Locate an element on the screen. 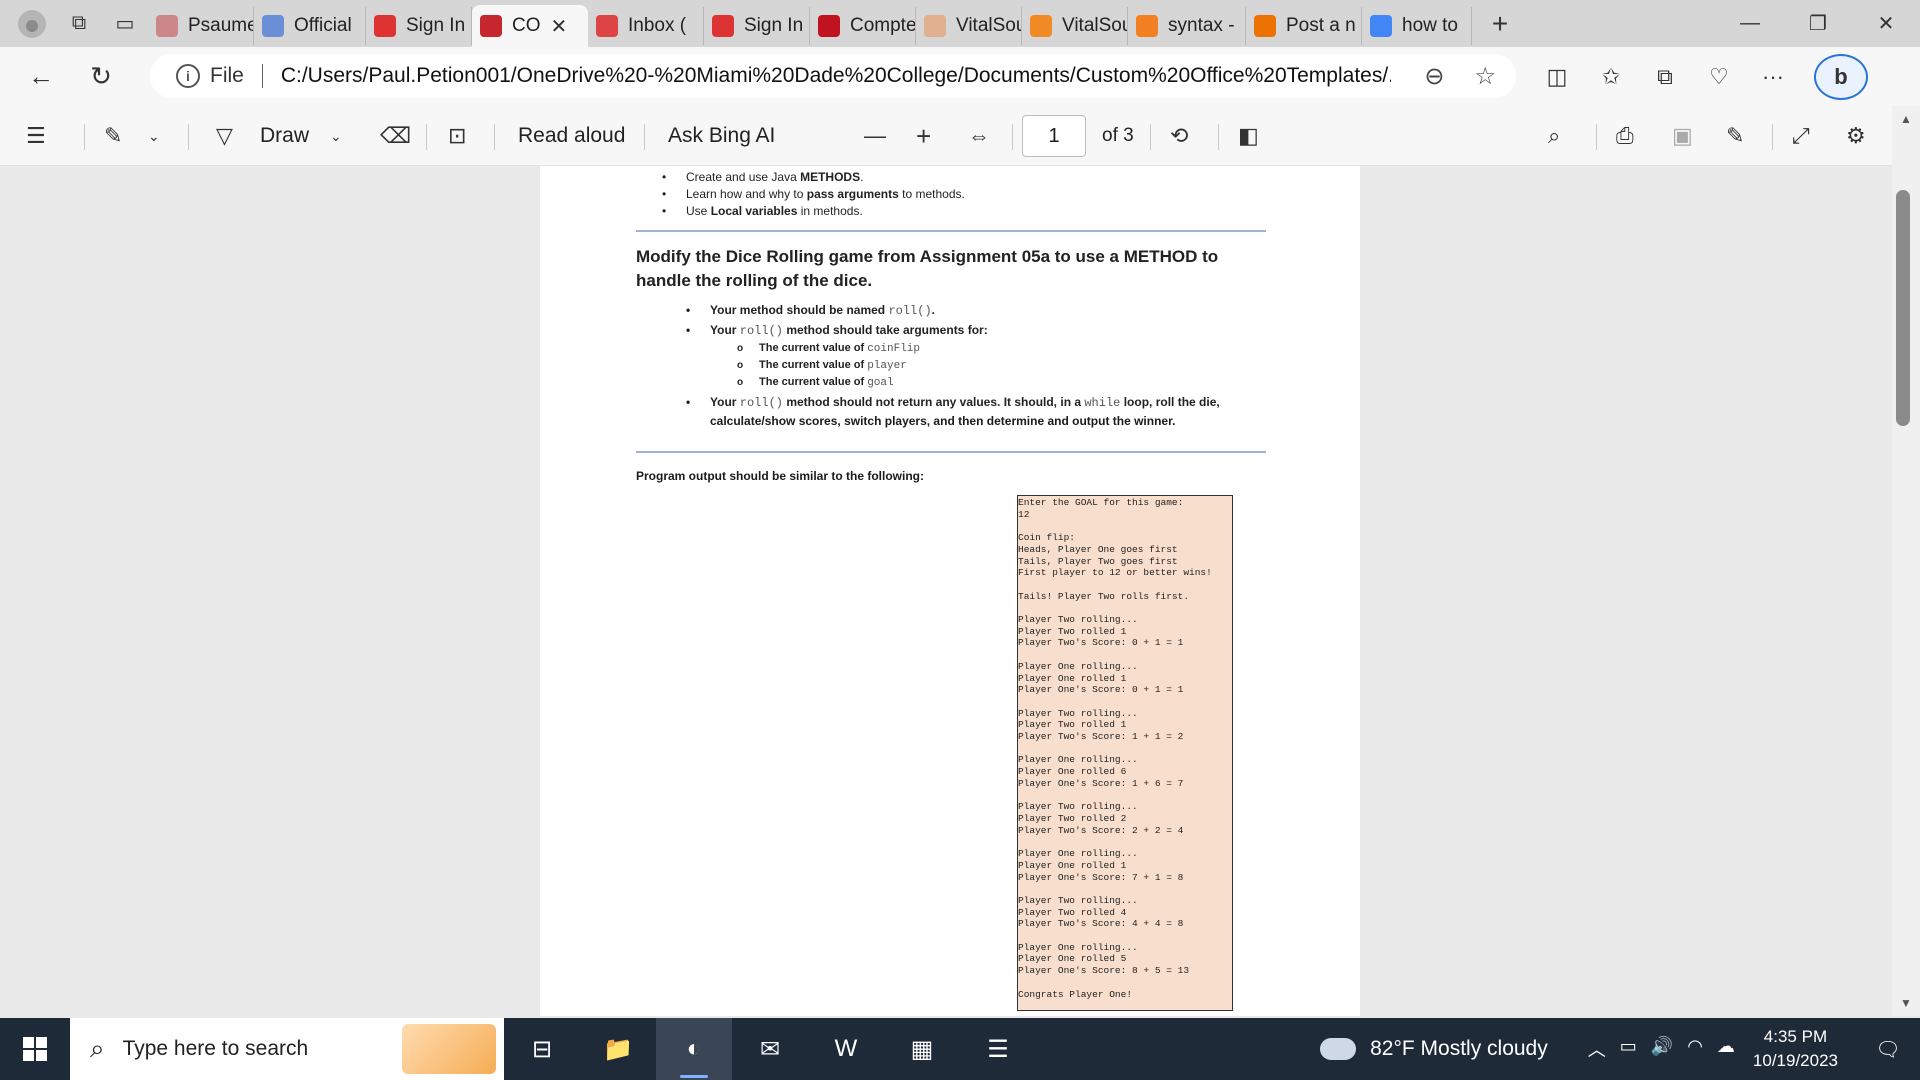 This screenshot has width=1920, height=1080. stack-icon is located at coordinates (1147, 26).